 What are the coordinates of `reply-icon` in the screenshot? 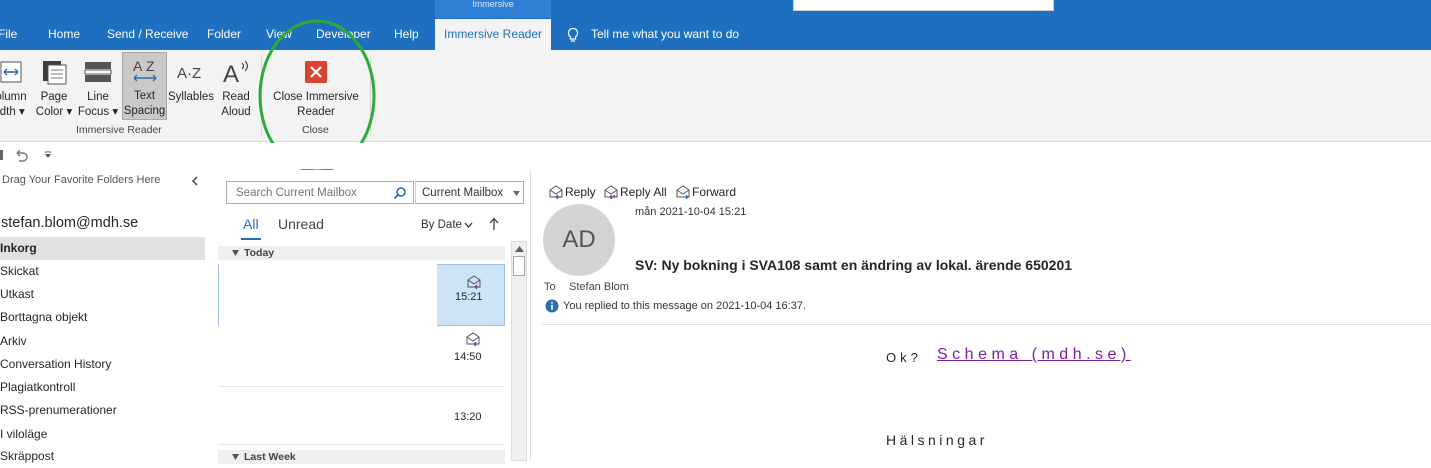 It's located at (556, 192).